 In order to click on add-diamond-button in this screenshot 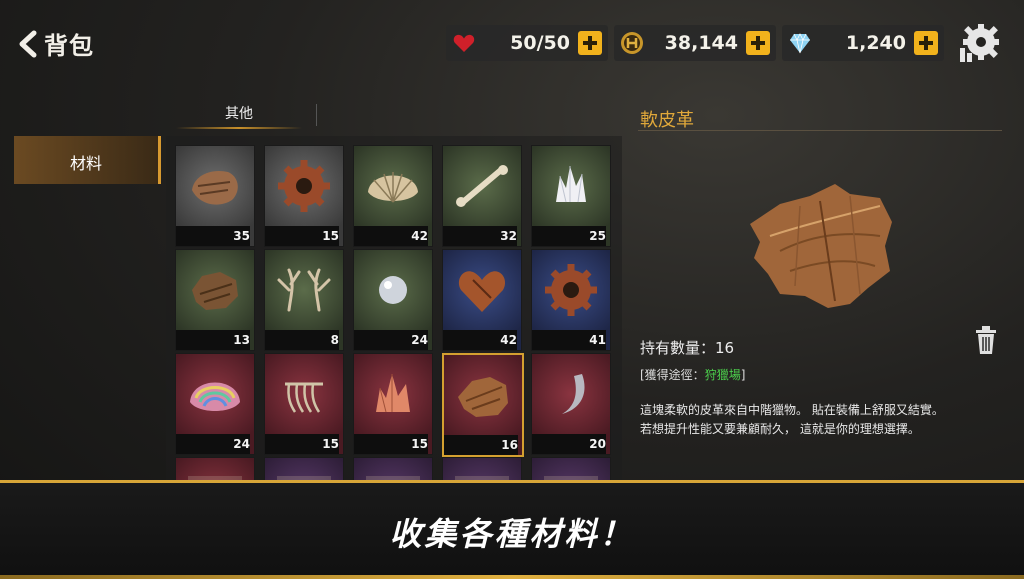, I will do `click(926, 43)`.